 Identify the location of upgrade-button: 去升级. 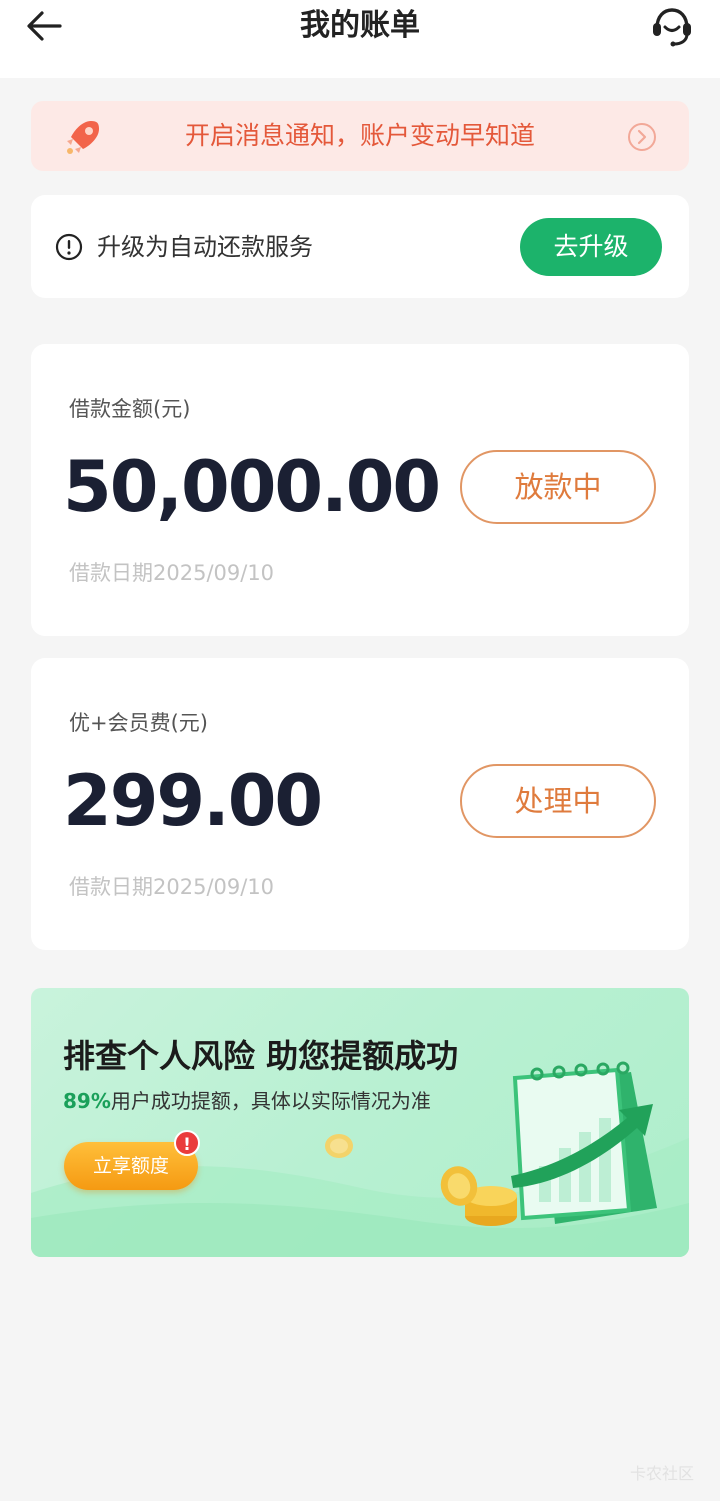
(591, 247).